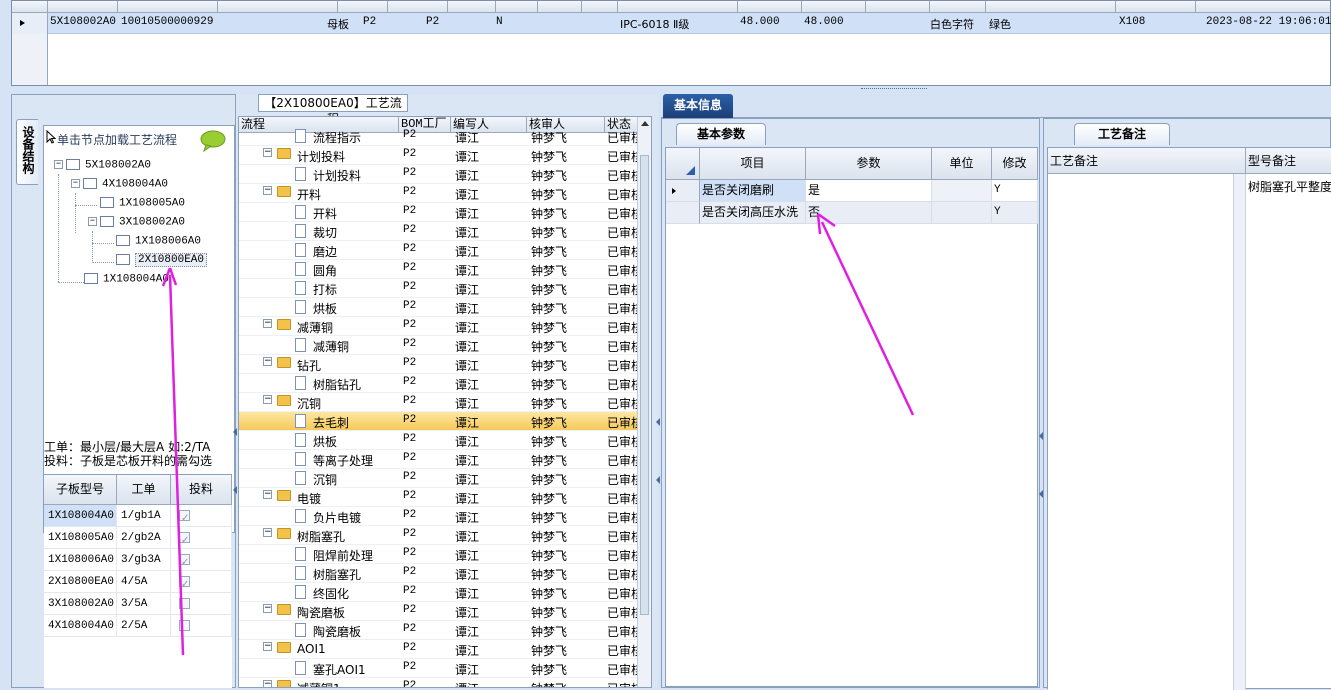 This screenshot has height=690, width=1331. Describe the element at coordinates (439, 402) in the screenshot. I see `flow-row: − 沉铜 P2 谭江 钟梦飞 已审核` at that location.